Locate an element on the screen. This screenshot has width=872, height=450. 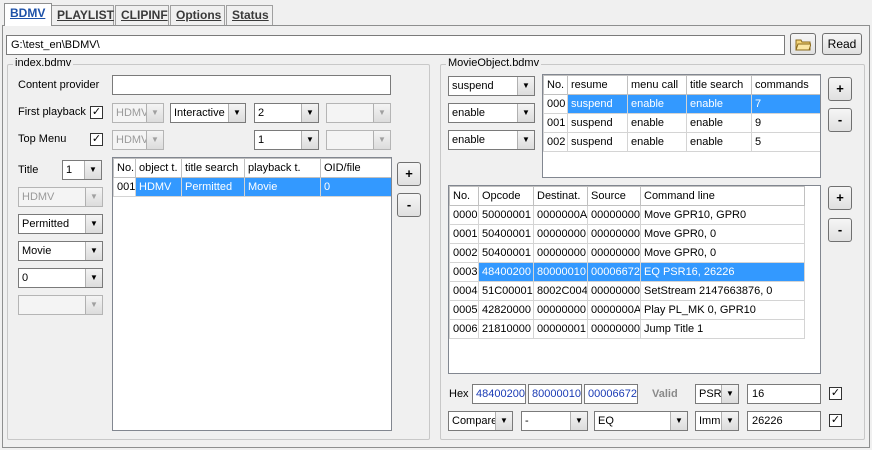
cmd-op-select: EQ ▼ is located at coordinates (641, 421).